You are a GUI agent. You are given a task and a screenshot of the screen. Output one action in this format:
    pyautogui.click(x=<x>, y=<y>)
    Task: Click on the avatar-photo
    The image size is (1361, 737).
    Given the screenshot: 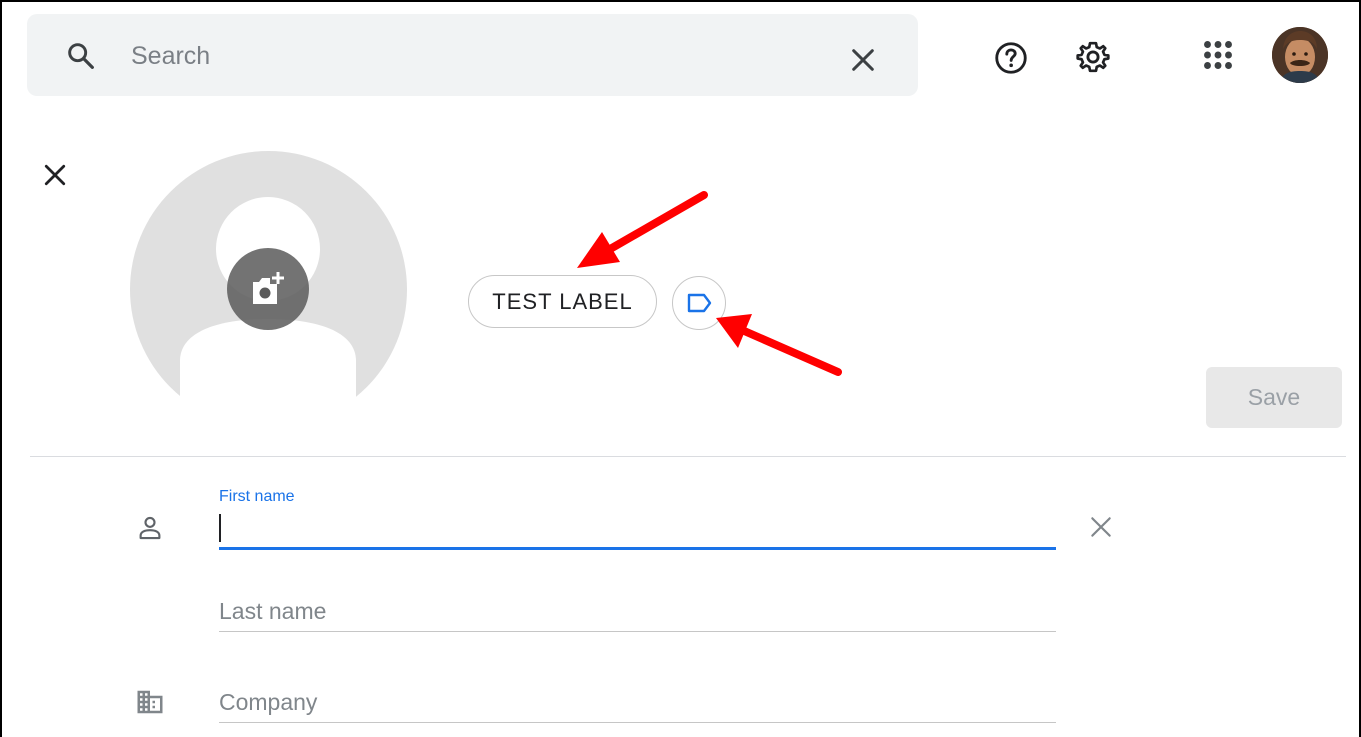 What is the action you would take?
    pyautogui.click(x=1300, y=55)
    